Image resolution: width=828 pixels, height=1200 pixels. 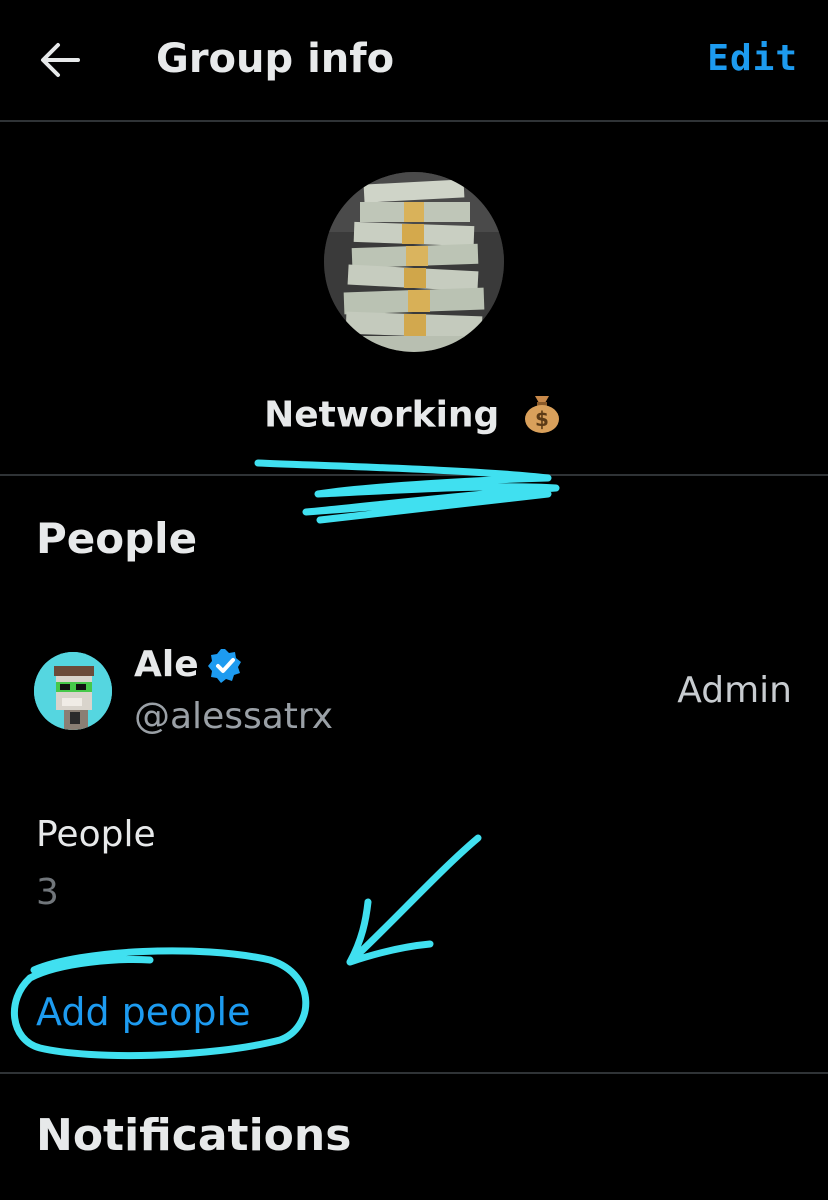 What do you see at coordinates (117, 538) in the screenshot?
I see `people-section-title: People` at bounding box center [117, 538].